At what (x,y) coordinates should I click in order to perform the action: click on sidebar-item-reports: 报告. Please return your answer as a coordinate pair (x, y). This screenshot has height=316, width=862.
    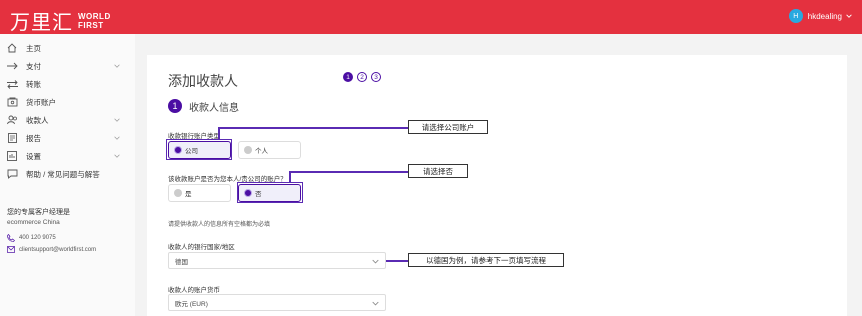
    Looking at the image, I should click on (65, 138).